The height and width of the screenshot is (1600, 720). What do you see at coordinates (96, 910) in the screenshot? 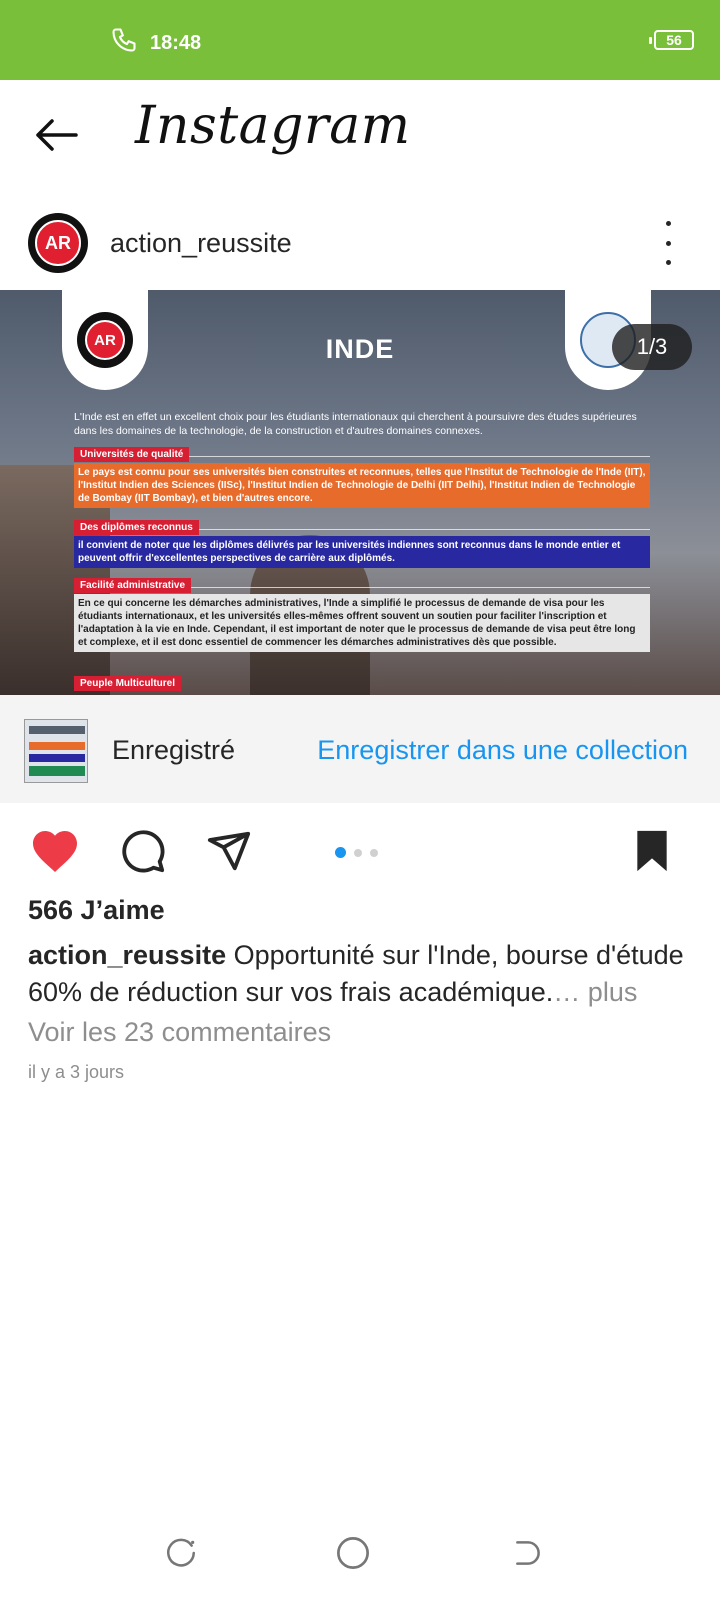
I see `like-count: 566 J’aime` at bounding box center [96, 910].